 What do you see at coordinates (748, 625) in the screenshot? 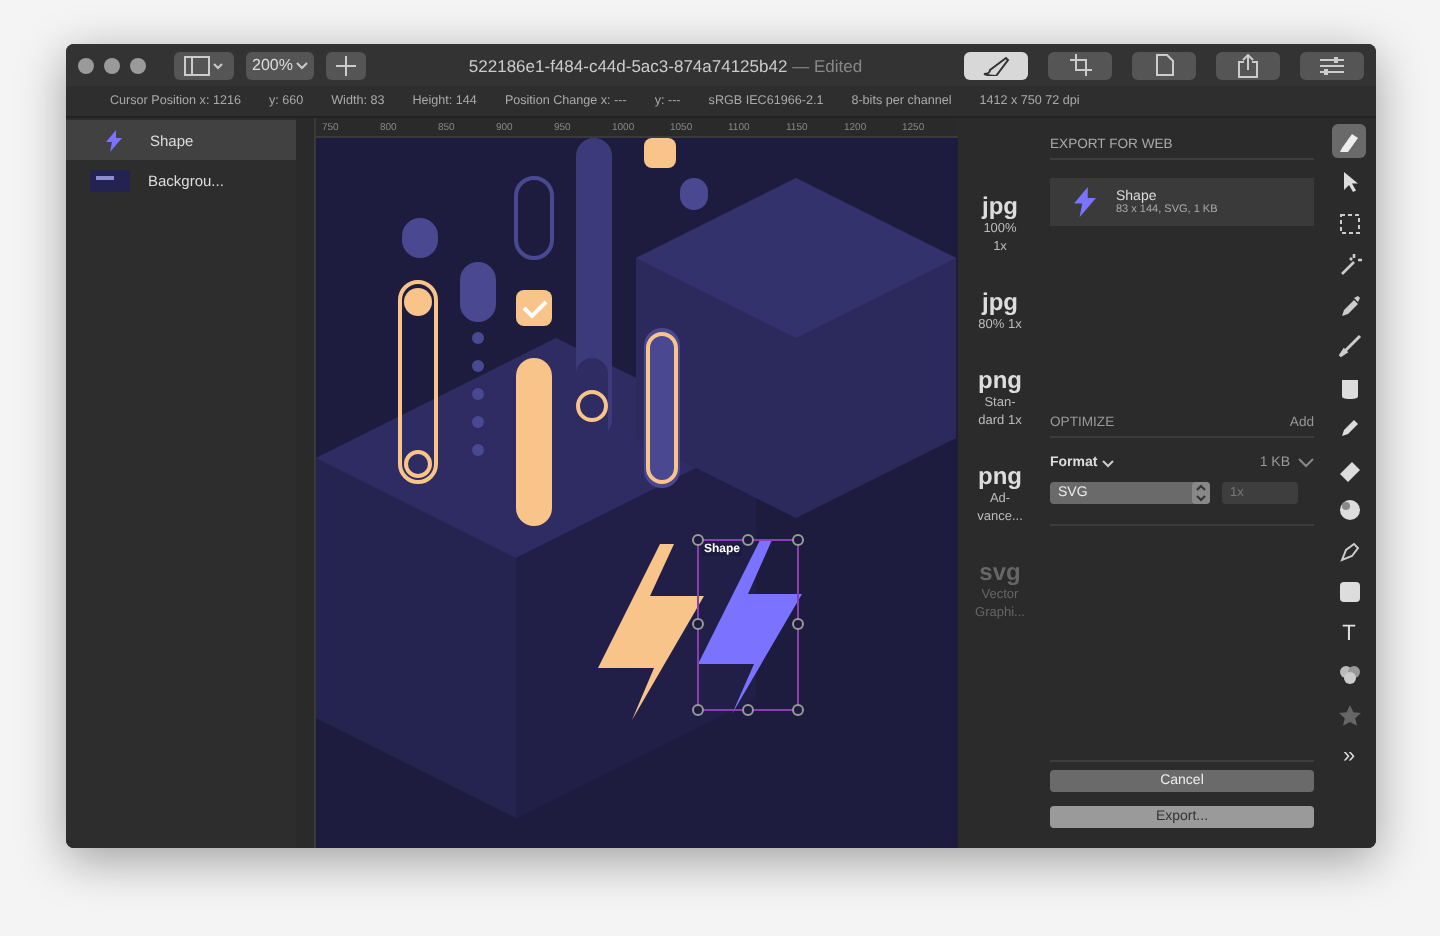
I see `selection-box` at bounding box center [748, 625].